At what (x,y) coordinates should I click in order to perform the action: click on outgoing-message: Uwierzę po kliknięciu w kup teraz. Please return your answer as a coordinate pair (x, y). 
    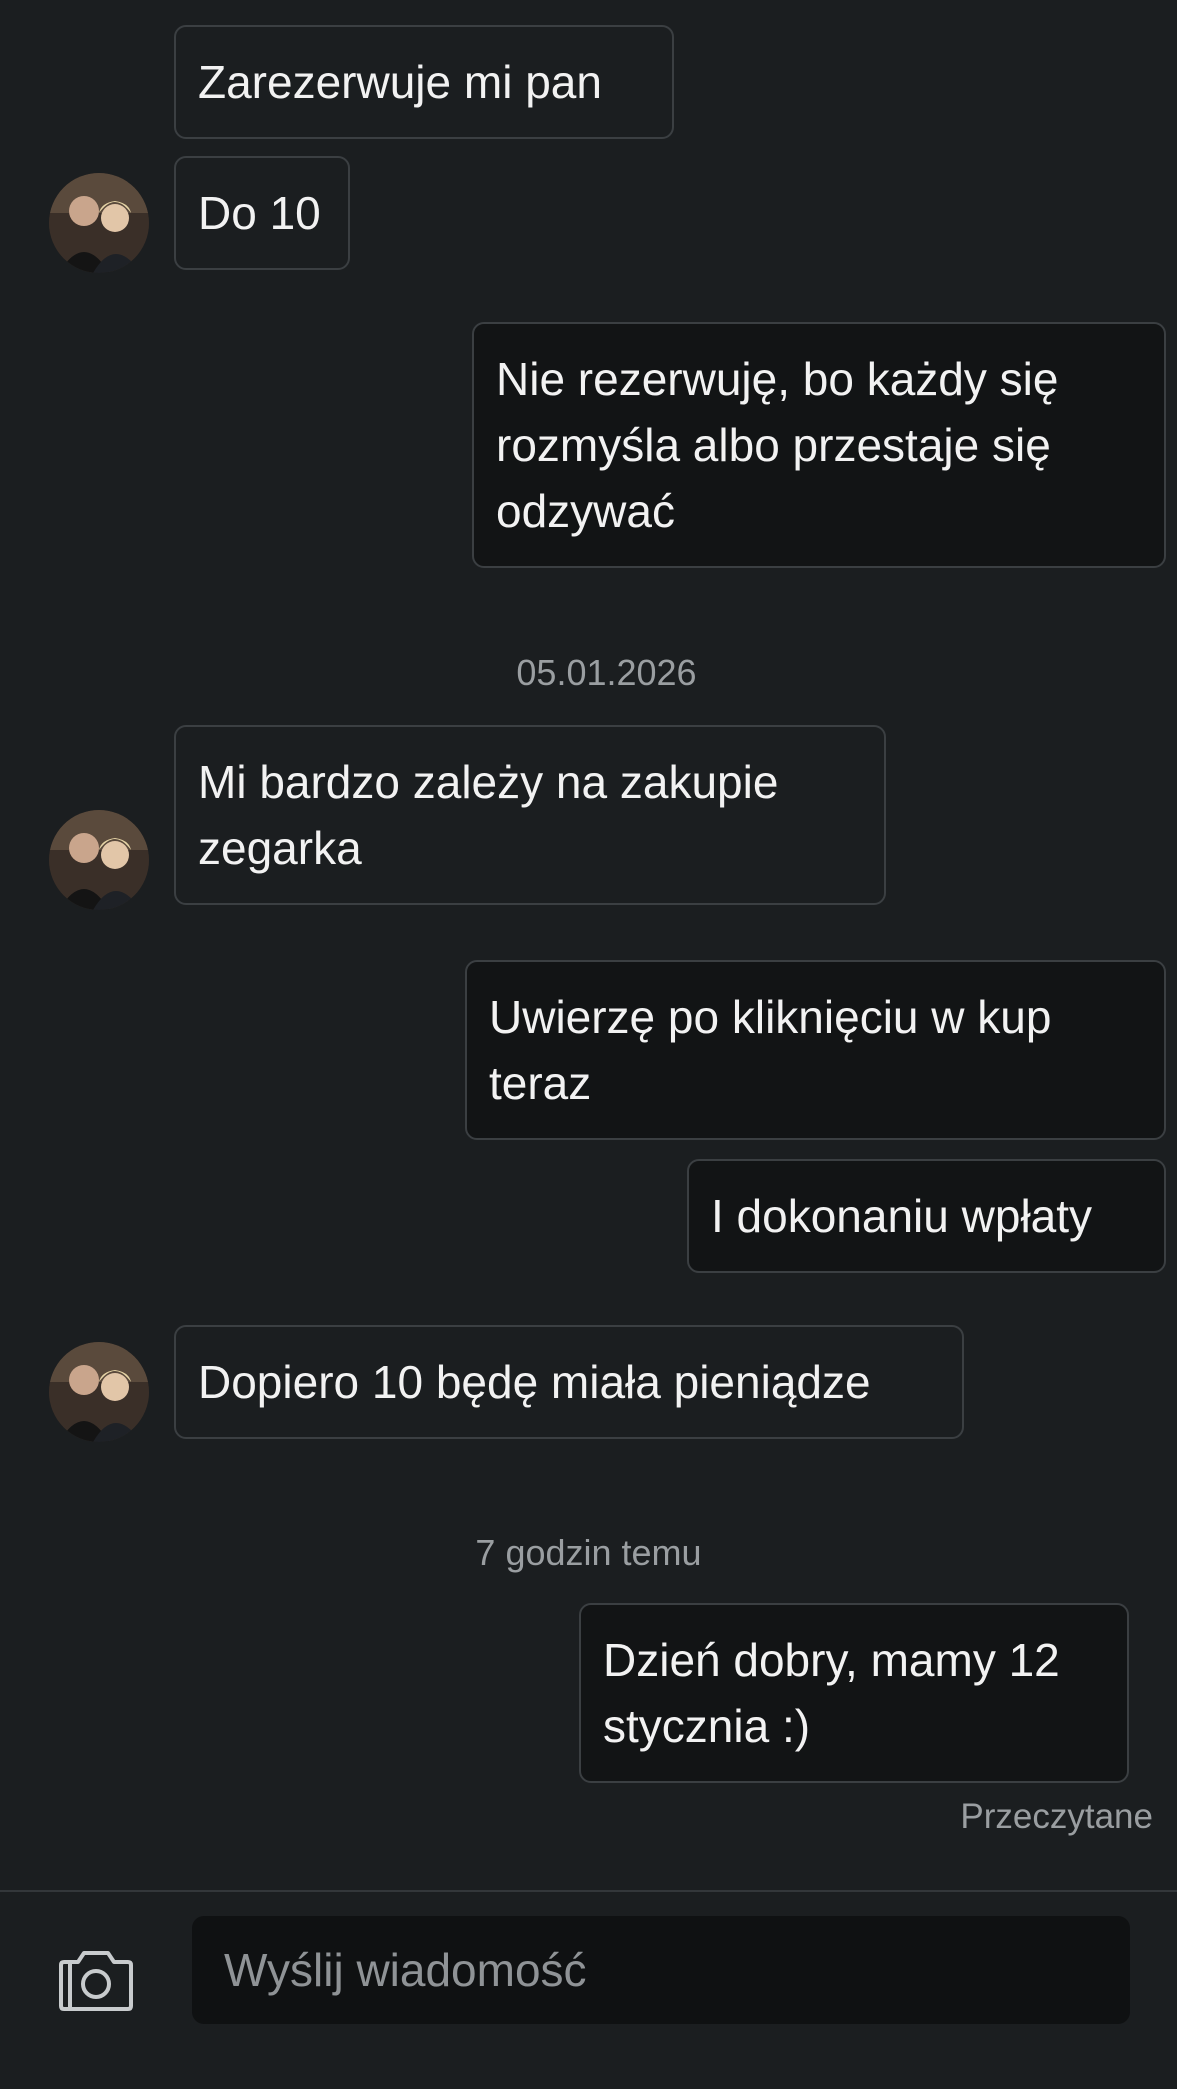
    Looking at the image, I should click on (815, 1050).